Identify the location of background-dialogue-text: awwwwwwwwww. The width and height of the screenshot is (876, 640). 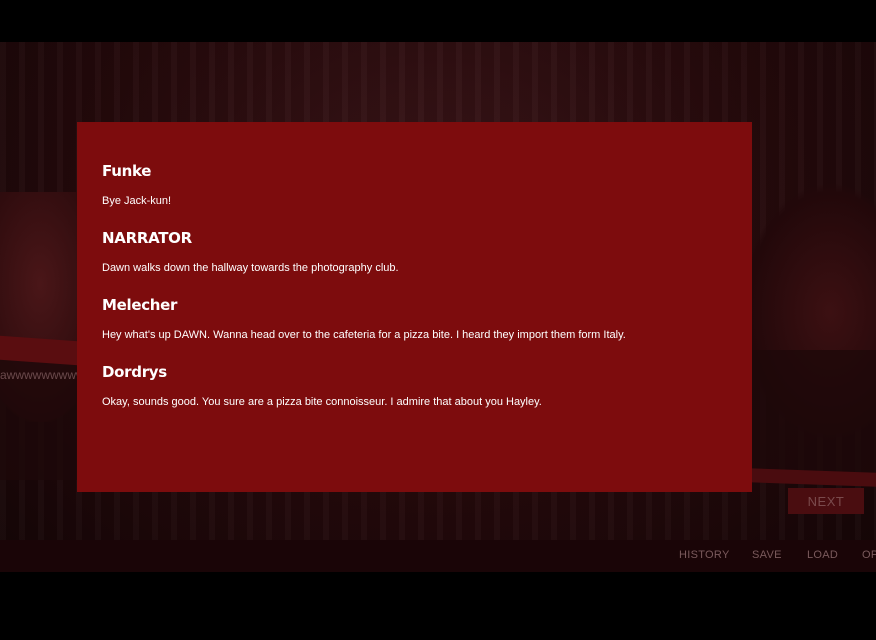
(40, 375).